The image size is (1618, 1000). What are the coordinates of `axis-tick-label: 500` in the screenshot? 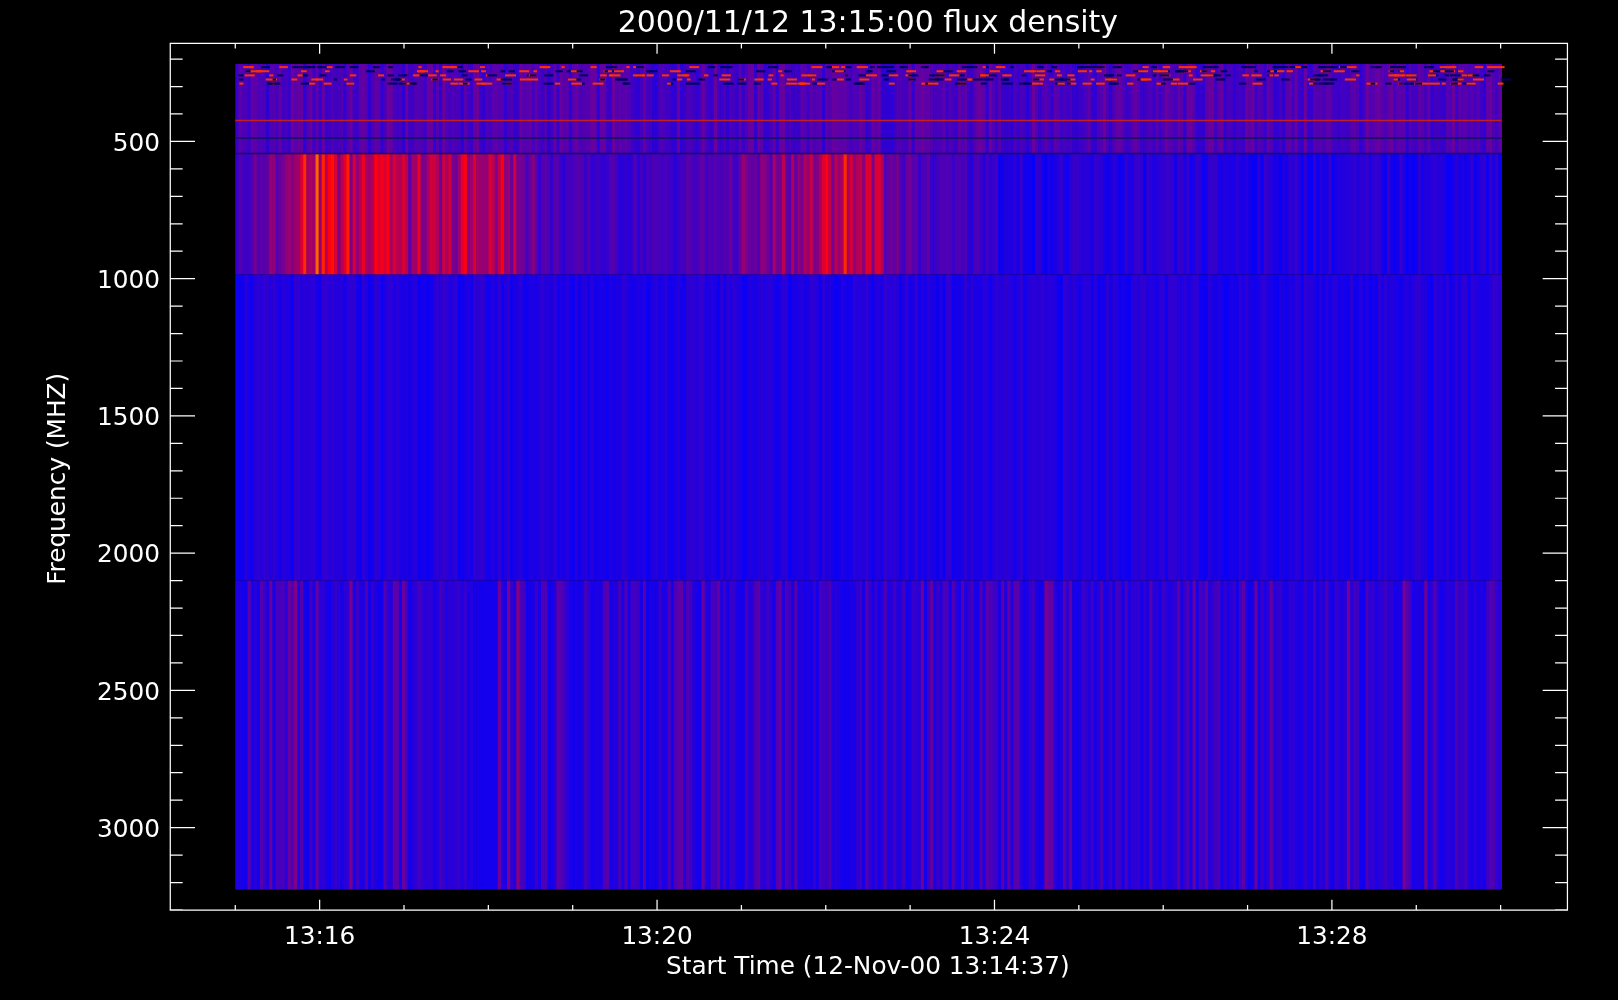 It's located at (136, 142).